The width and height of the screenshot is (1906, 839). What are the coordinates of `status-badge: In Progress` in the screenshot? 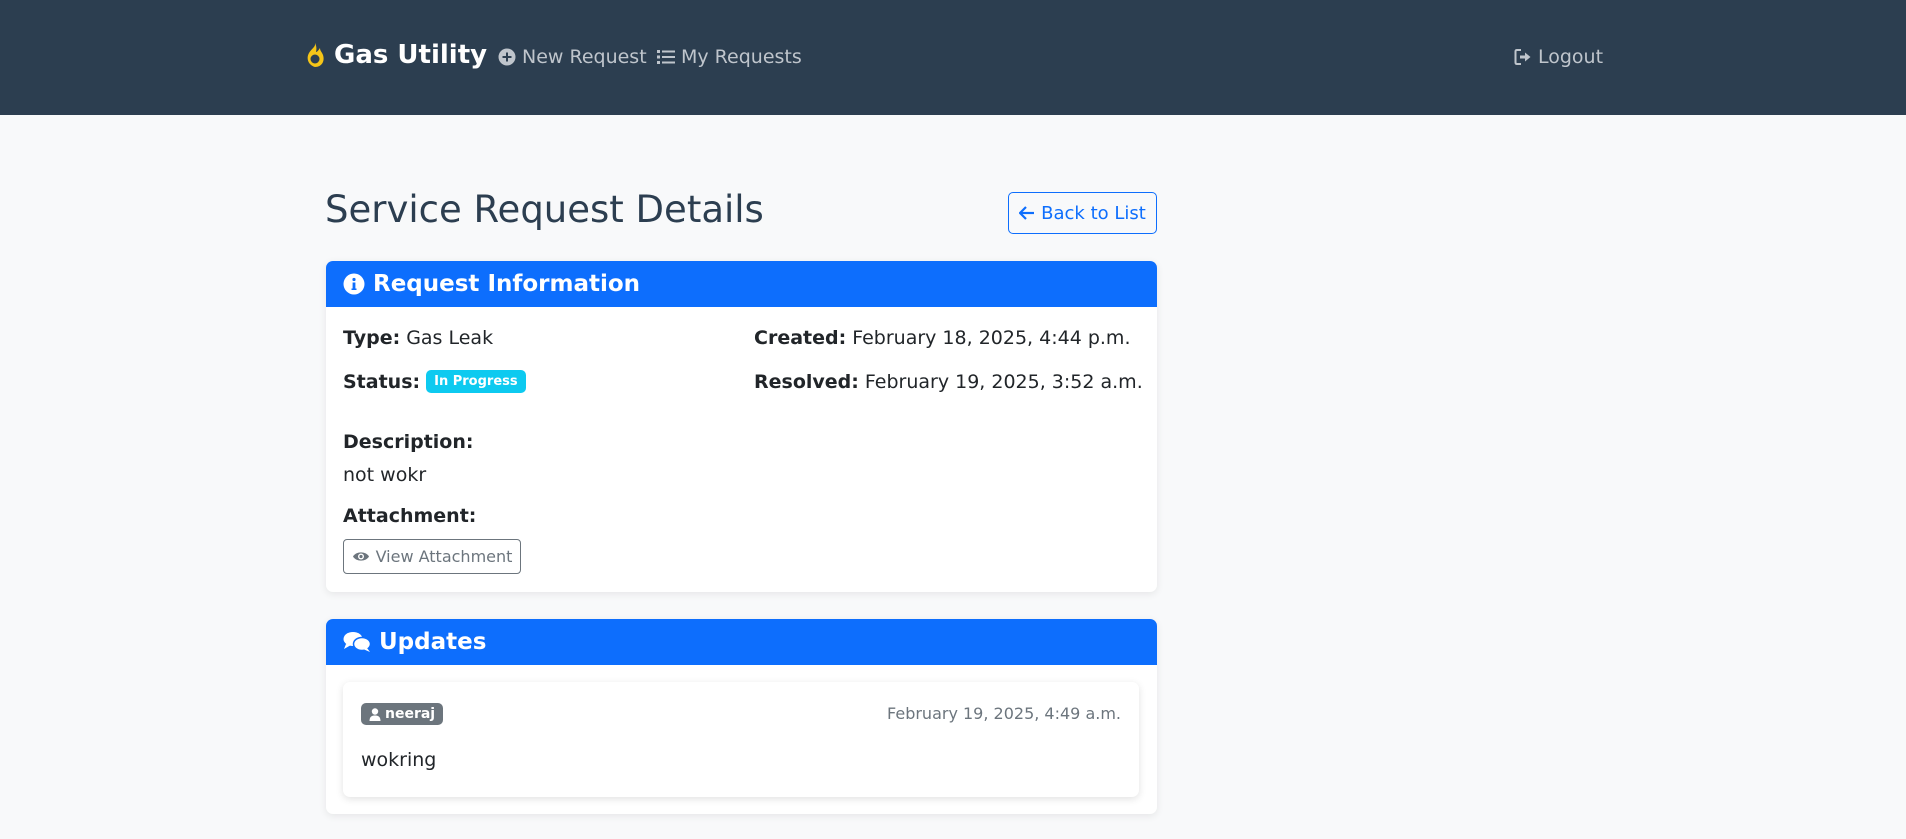 It's located at (476, 381).